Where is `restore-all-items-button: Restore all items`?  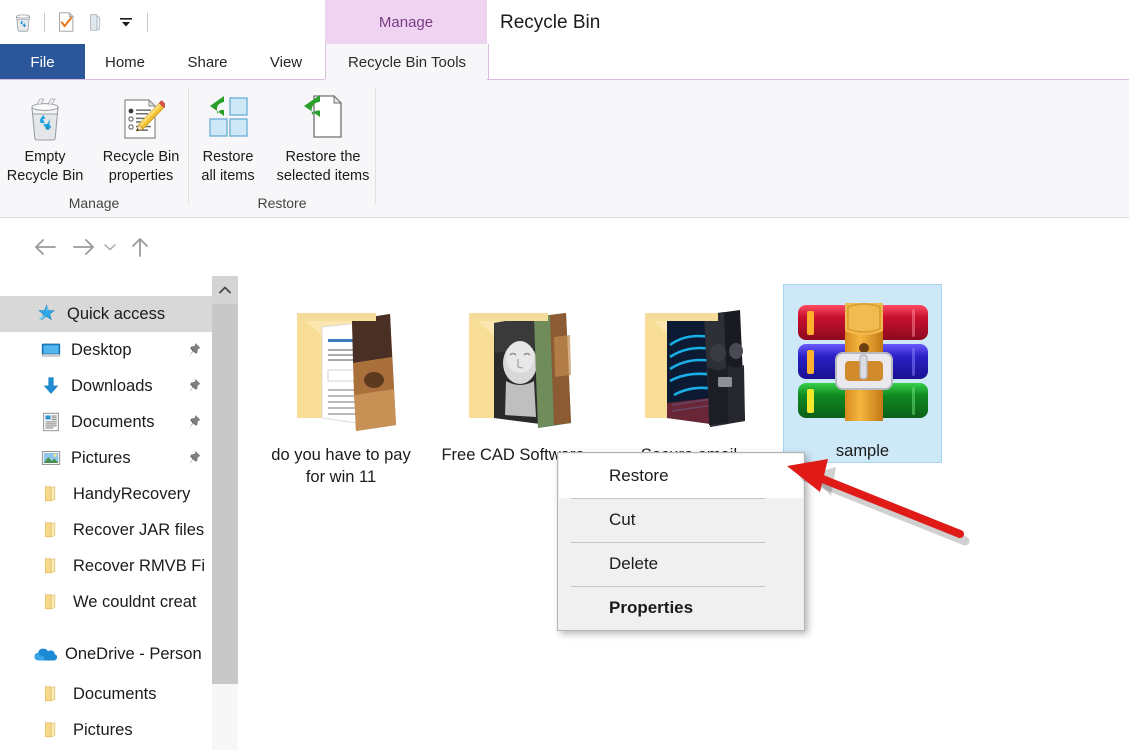
restore-all-items-button: Restore all items is located at coordinates (228, 135).